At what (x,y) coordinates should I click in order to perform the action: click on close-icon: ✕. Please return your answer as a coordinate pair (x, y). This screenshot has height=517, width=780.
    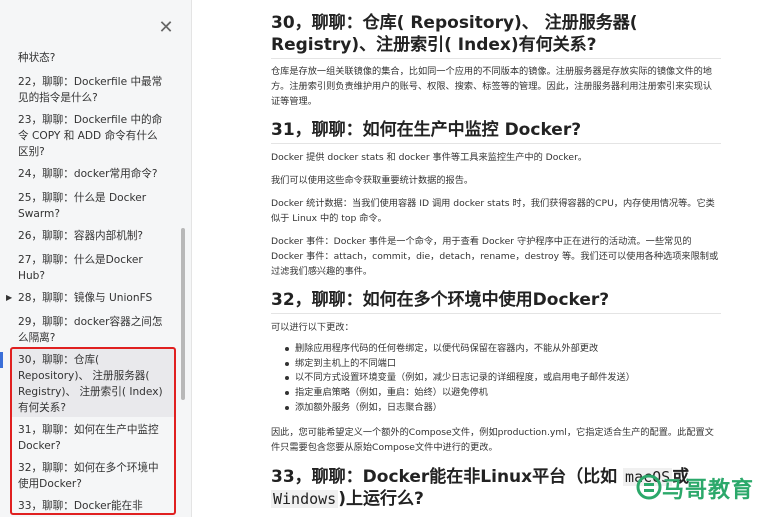
    Looking at the image, I should click on (166, 28).